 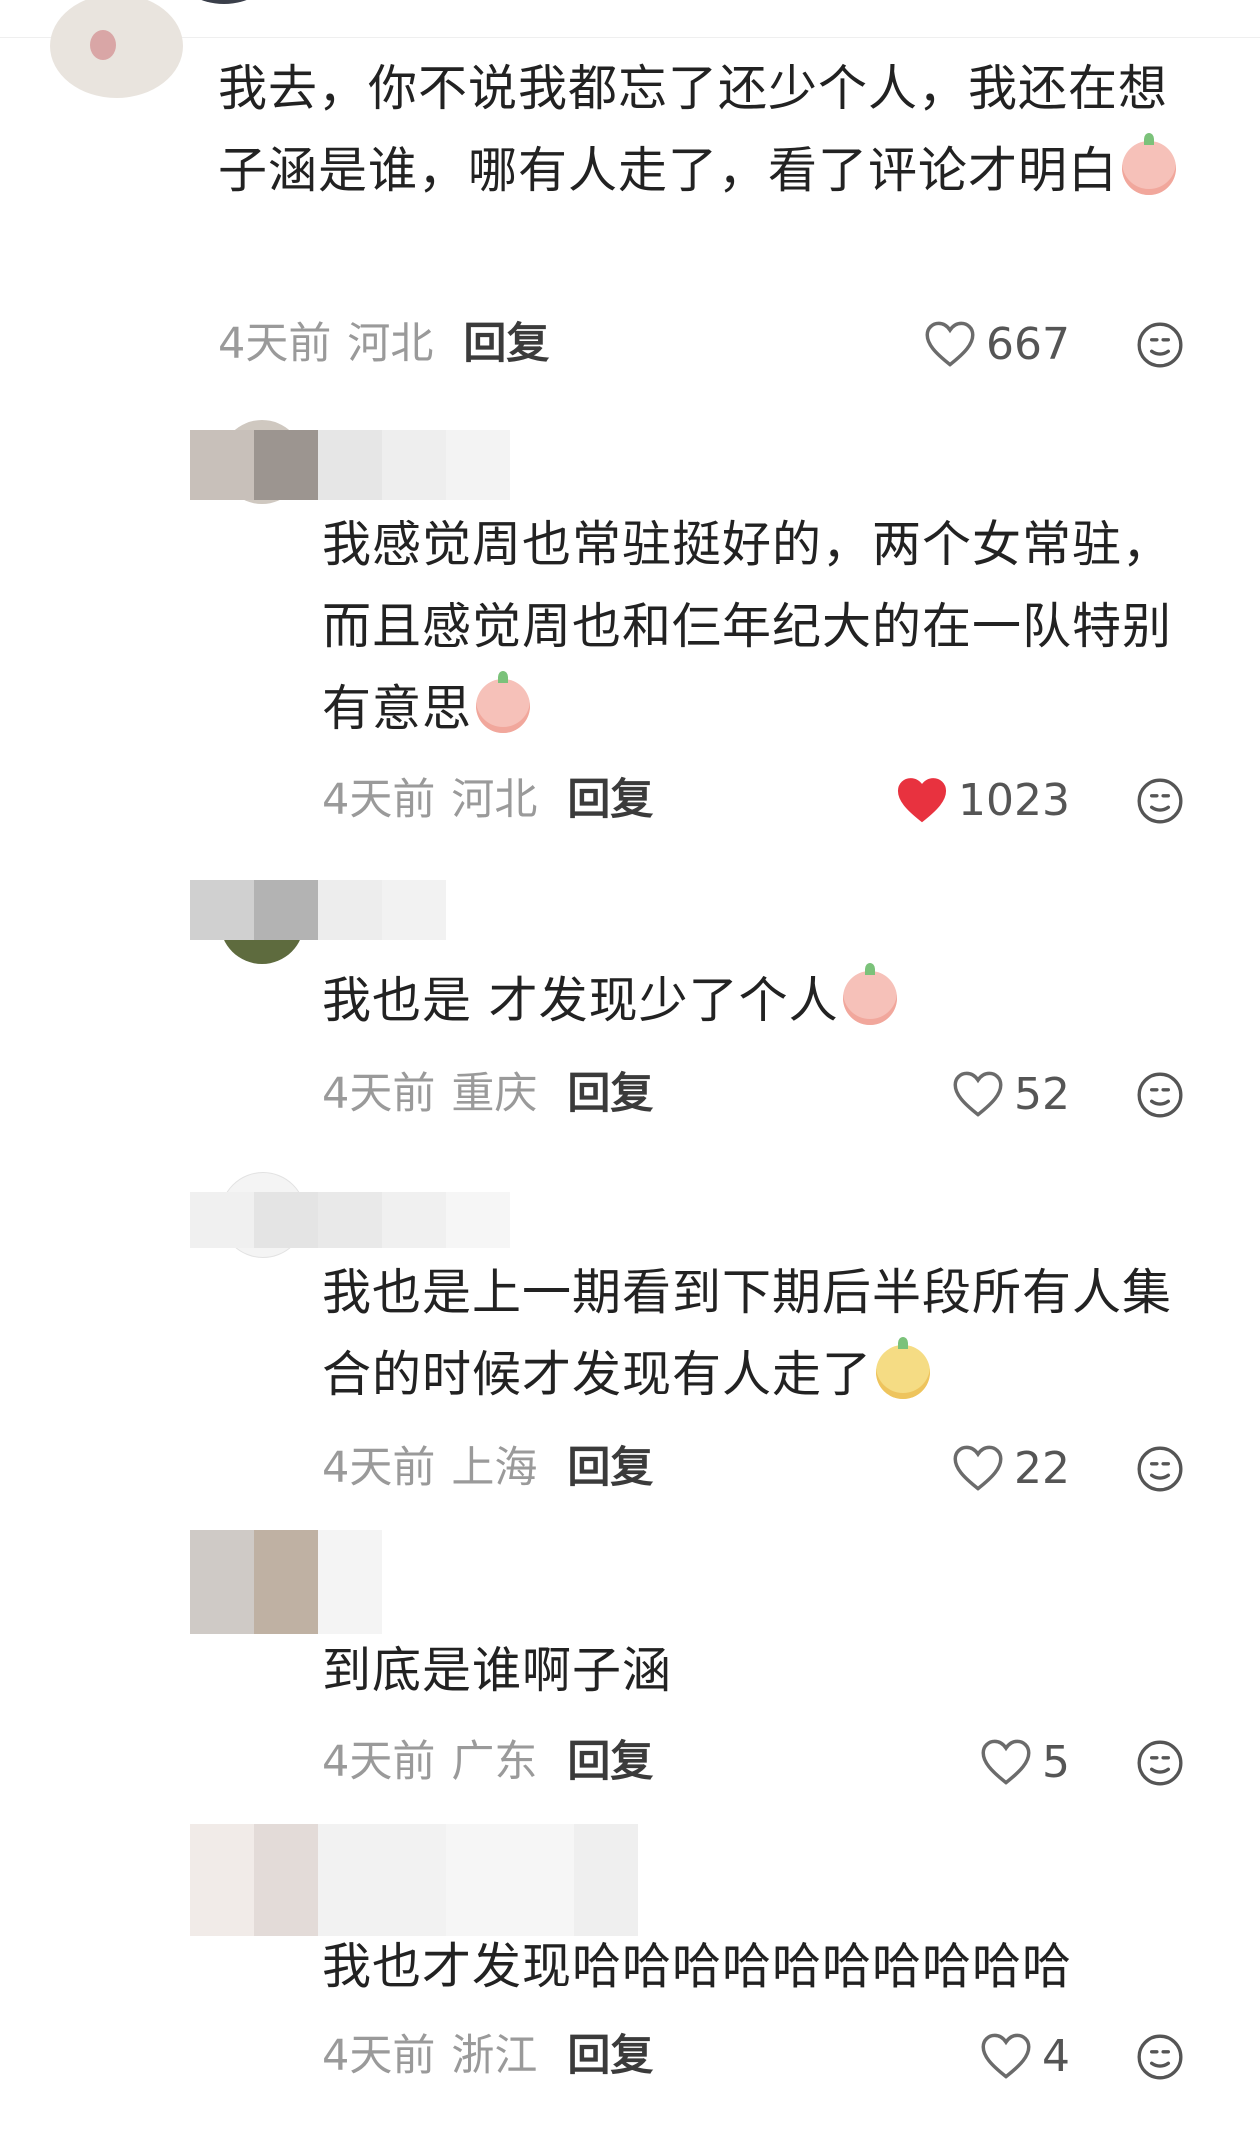 I want to click on avatar, so click(x=116, y=49).